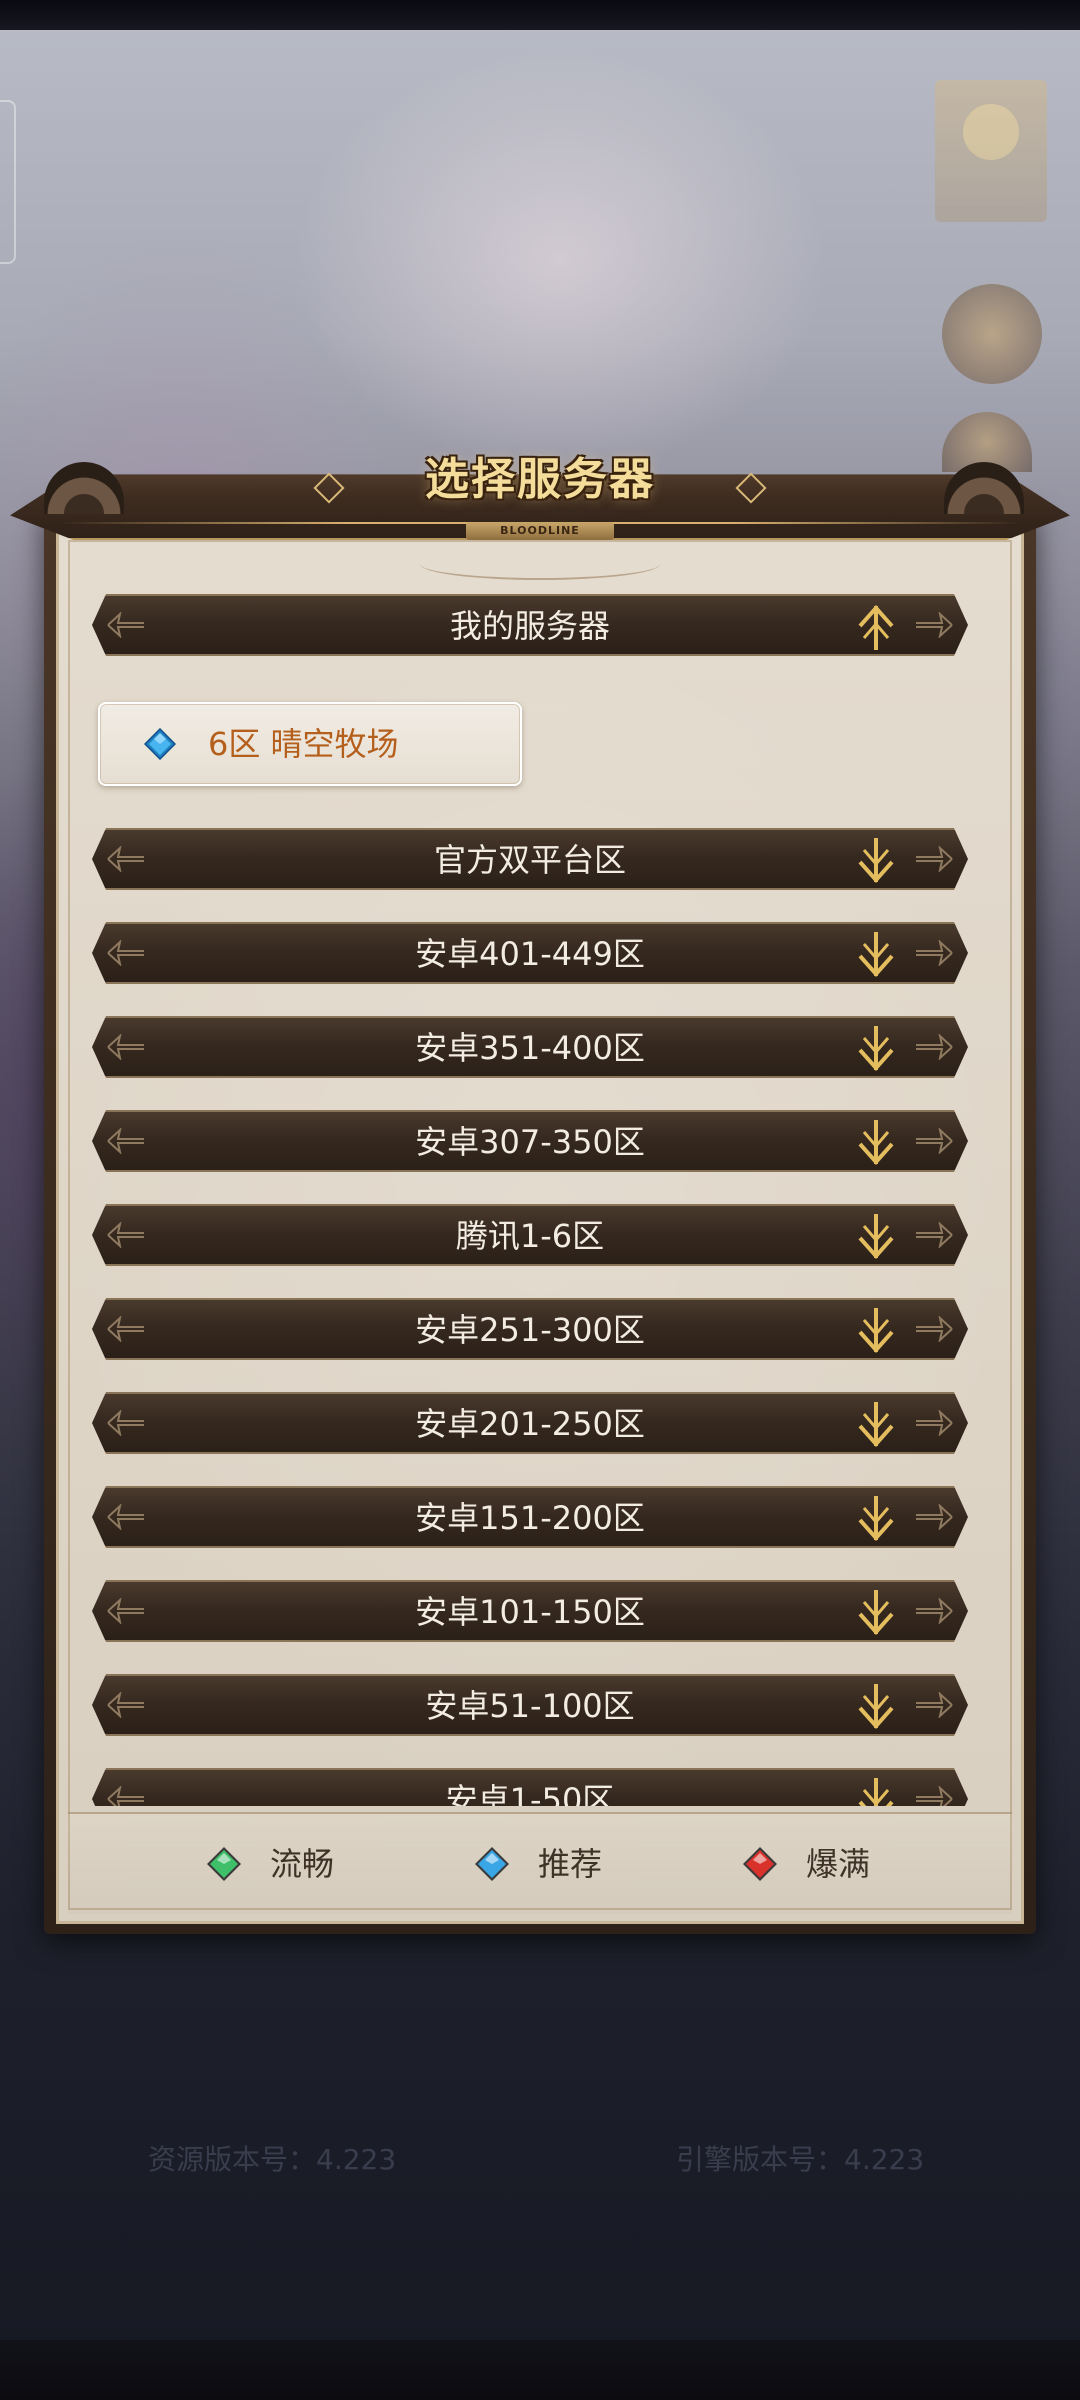 This screenshot has height=2400, width=1080. I want to click on bottom-strip, so click(540, 2370).